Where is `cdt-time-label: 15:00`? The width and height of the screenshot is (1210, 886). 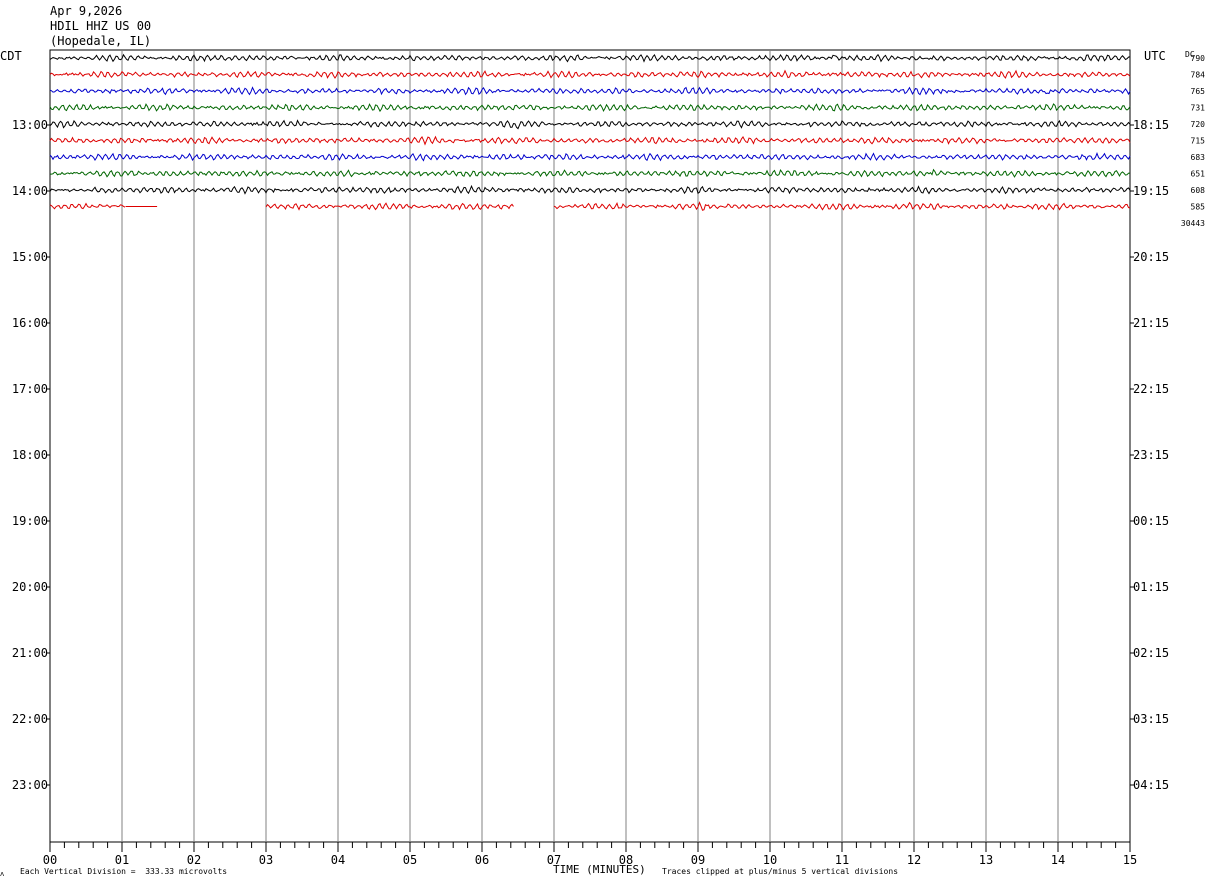 cdt-time-label: 15:00 is located at coordinates (30, 257).